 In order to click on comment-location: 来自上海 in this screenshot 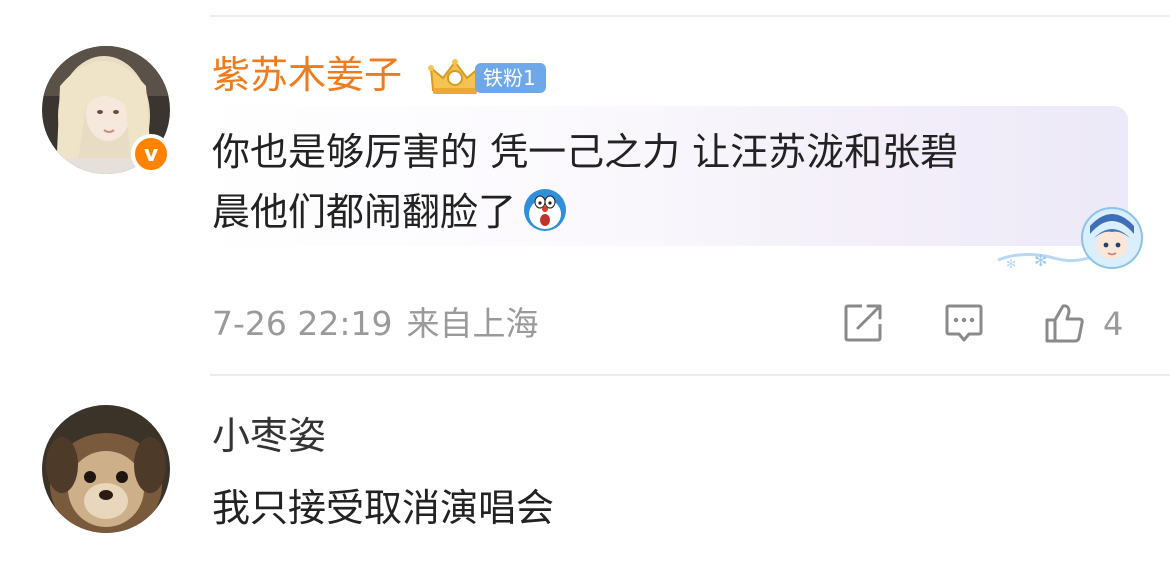, I will do `click(472, 323)`.